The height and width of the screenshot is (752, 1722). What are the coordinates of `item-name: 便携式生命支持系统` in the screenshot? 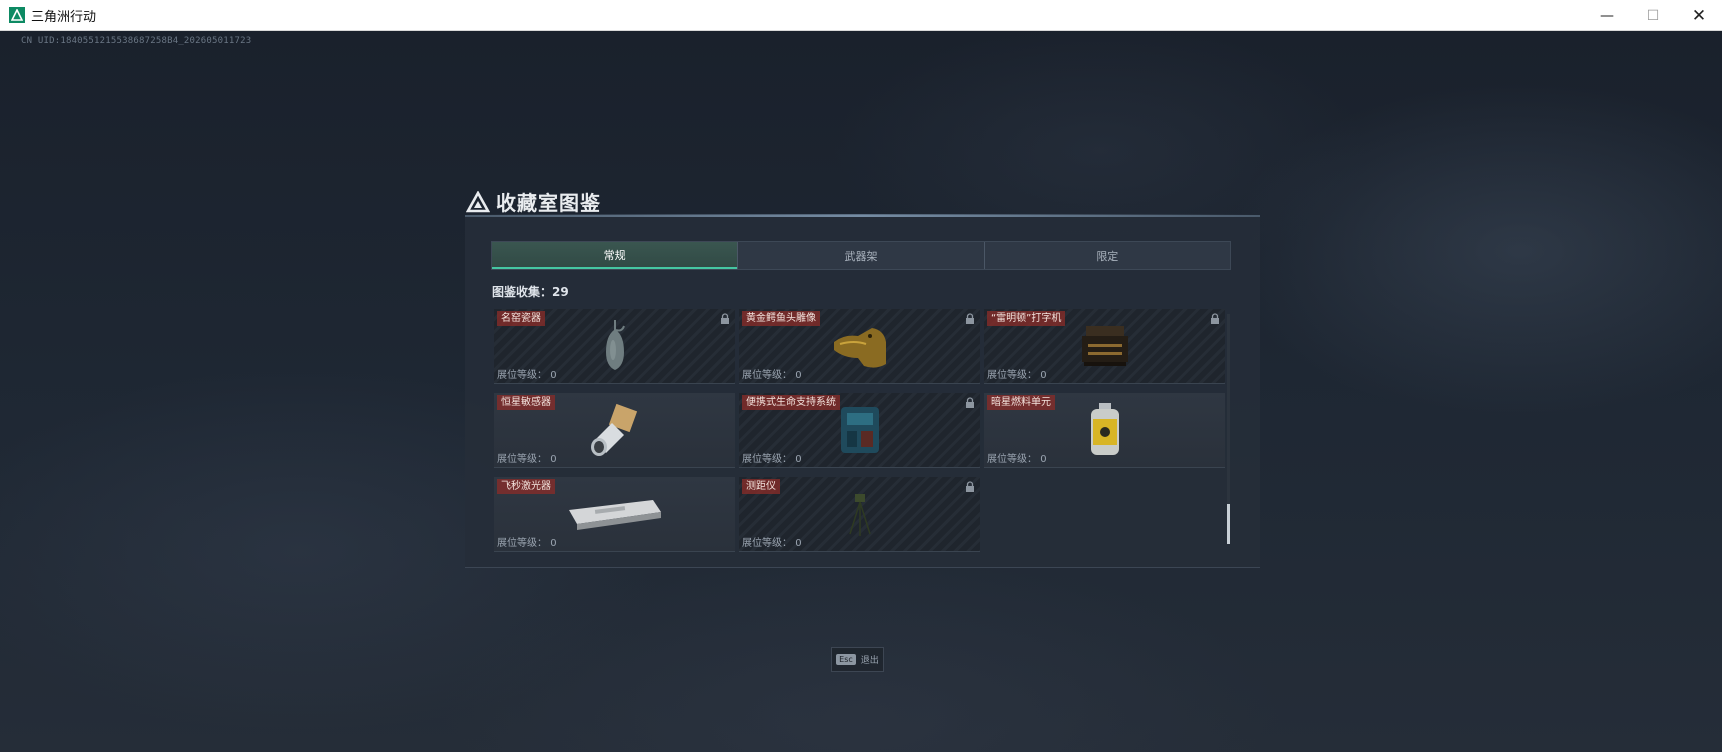 It's located at (791, 402).